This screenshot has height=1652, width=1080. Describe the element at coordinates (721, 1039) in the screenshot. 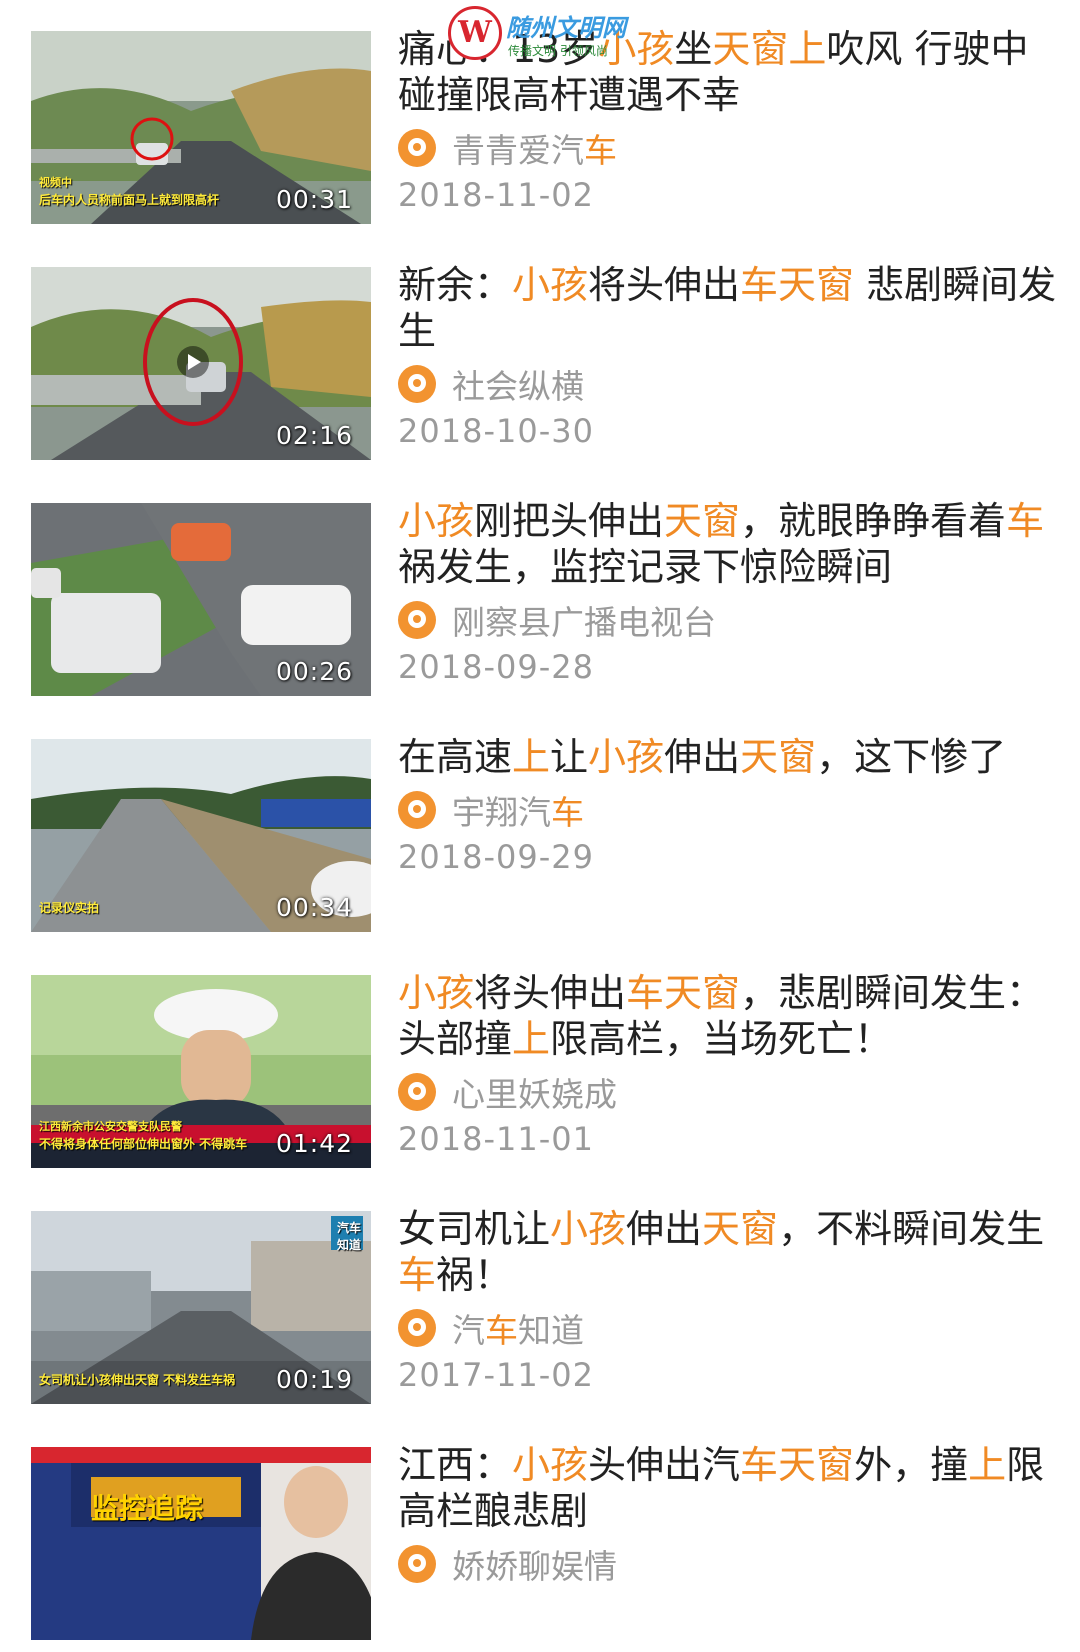

I see `video-title-segment: 限高栏，当场死亡！` at that location.